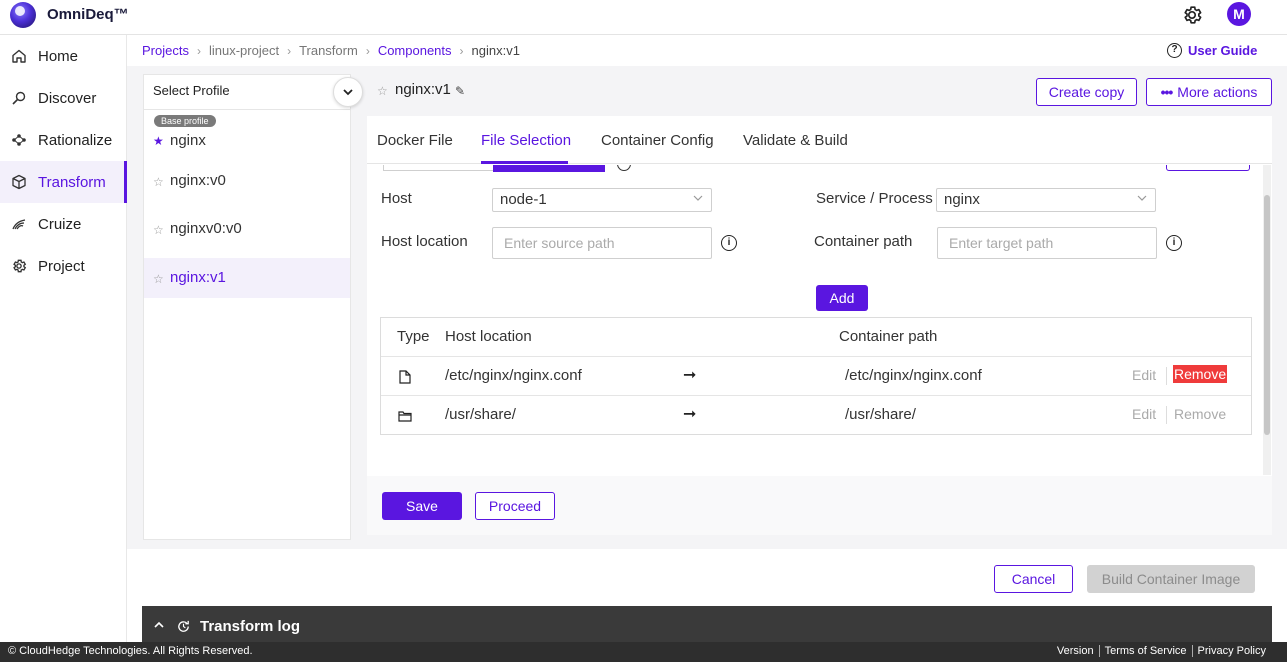  I want to click on scrollbar-thumb, so click(1267, 315).